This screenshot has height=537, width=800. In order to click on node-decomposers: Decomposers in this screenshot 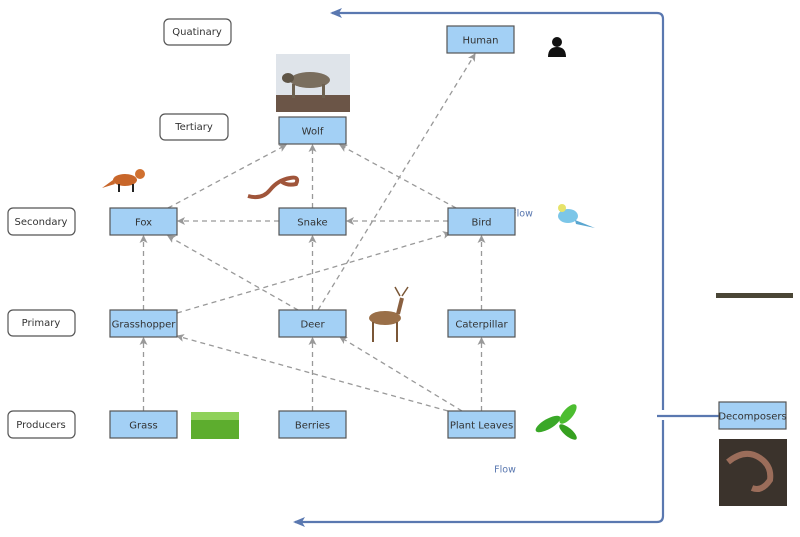, I will do `click(752, 415)`.